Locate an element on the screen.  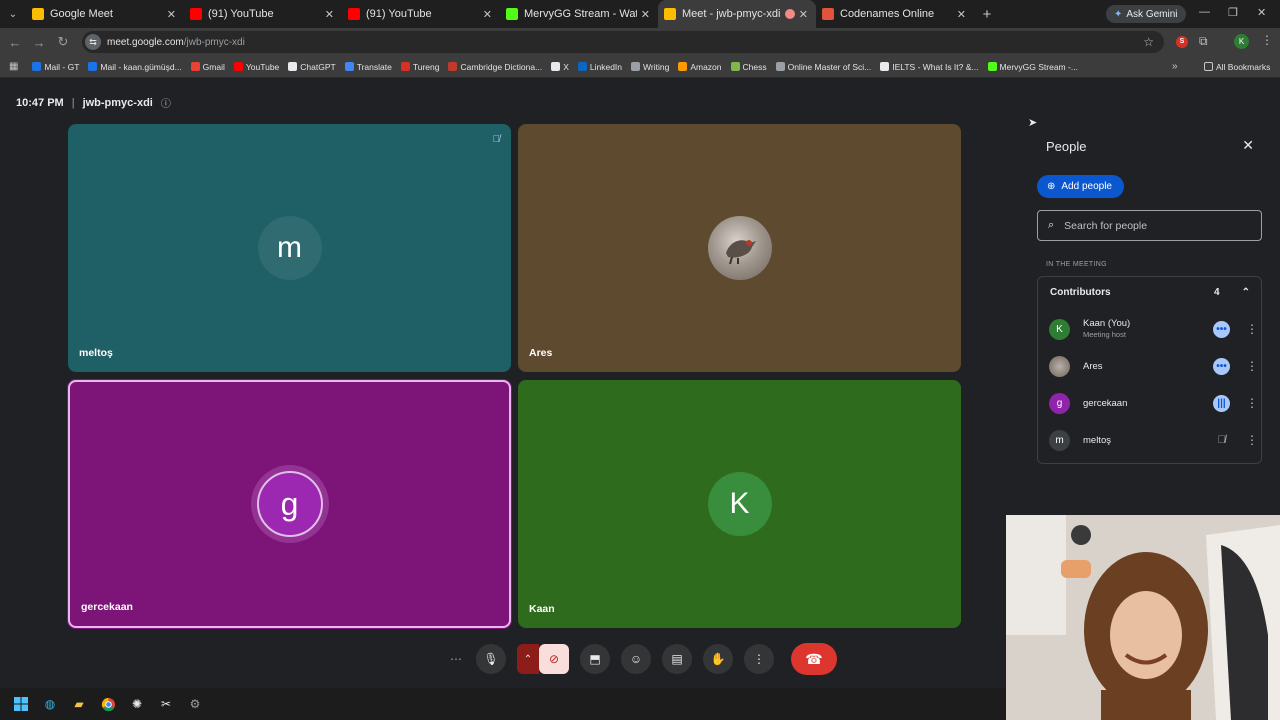
present-screen-button: ⬒ is located at coordinates (595, 659).